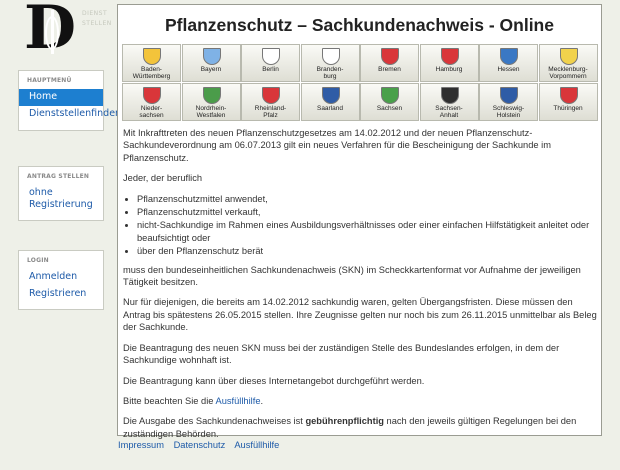 The width and height of the screenshot is (620, 470). I want to click on state-schleswigholstein: Schleswig- Holstein, so click(508, 102).